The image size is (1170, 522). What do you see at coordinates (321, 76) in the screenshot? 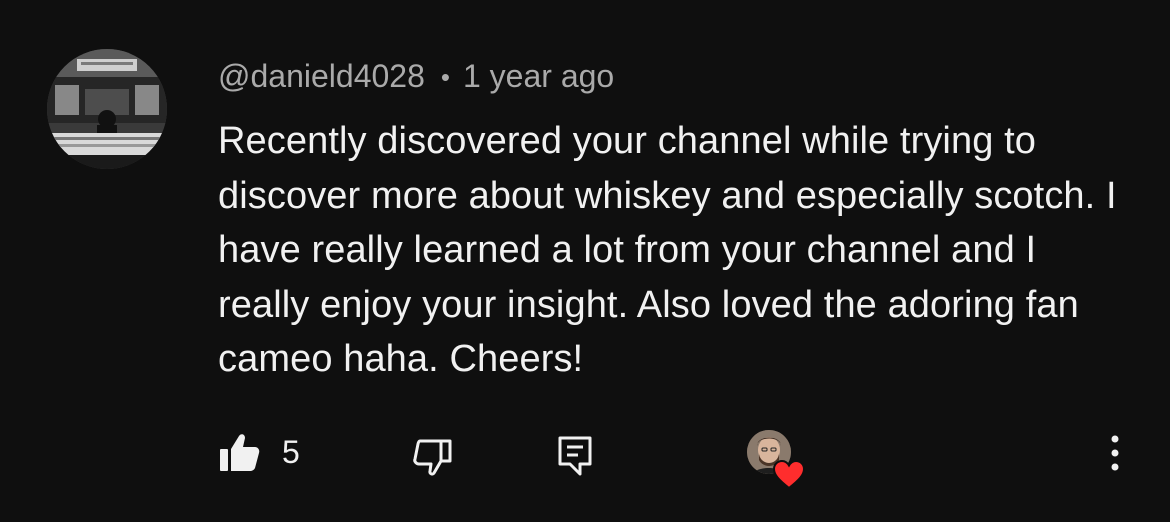
I see `author-handle: @danield4028` at bounding box center [321, 76].